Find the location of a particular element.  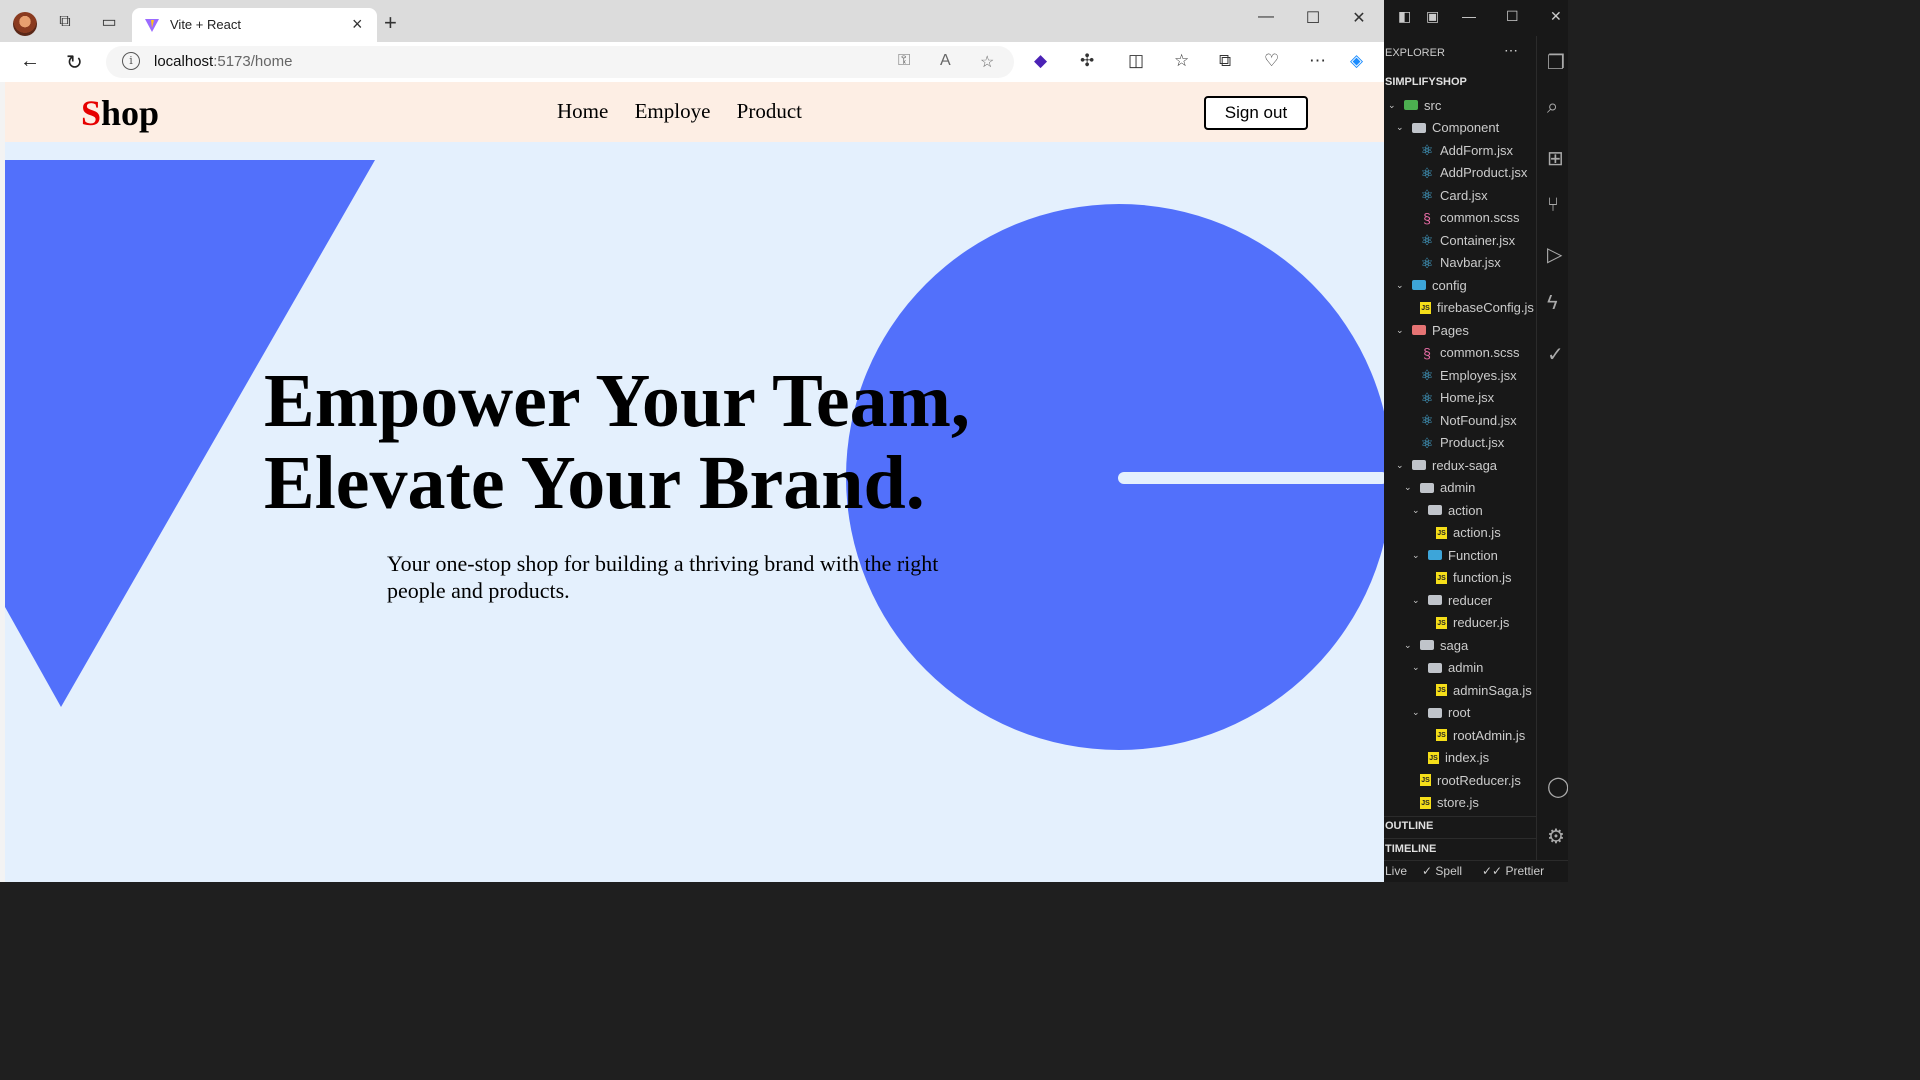

collections-icon: ⧉ is located at coordinates (1225, 61).